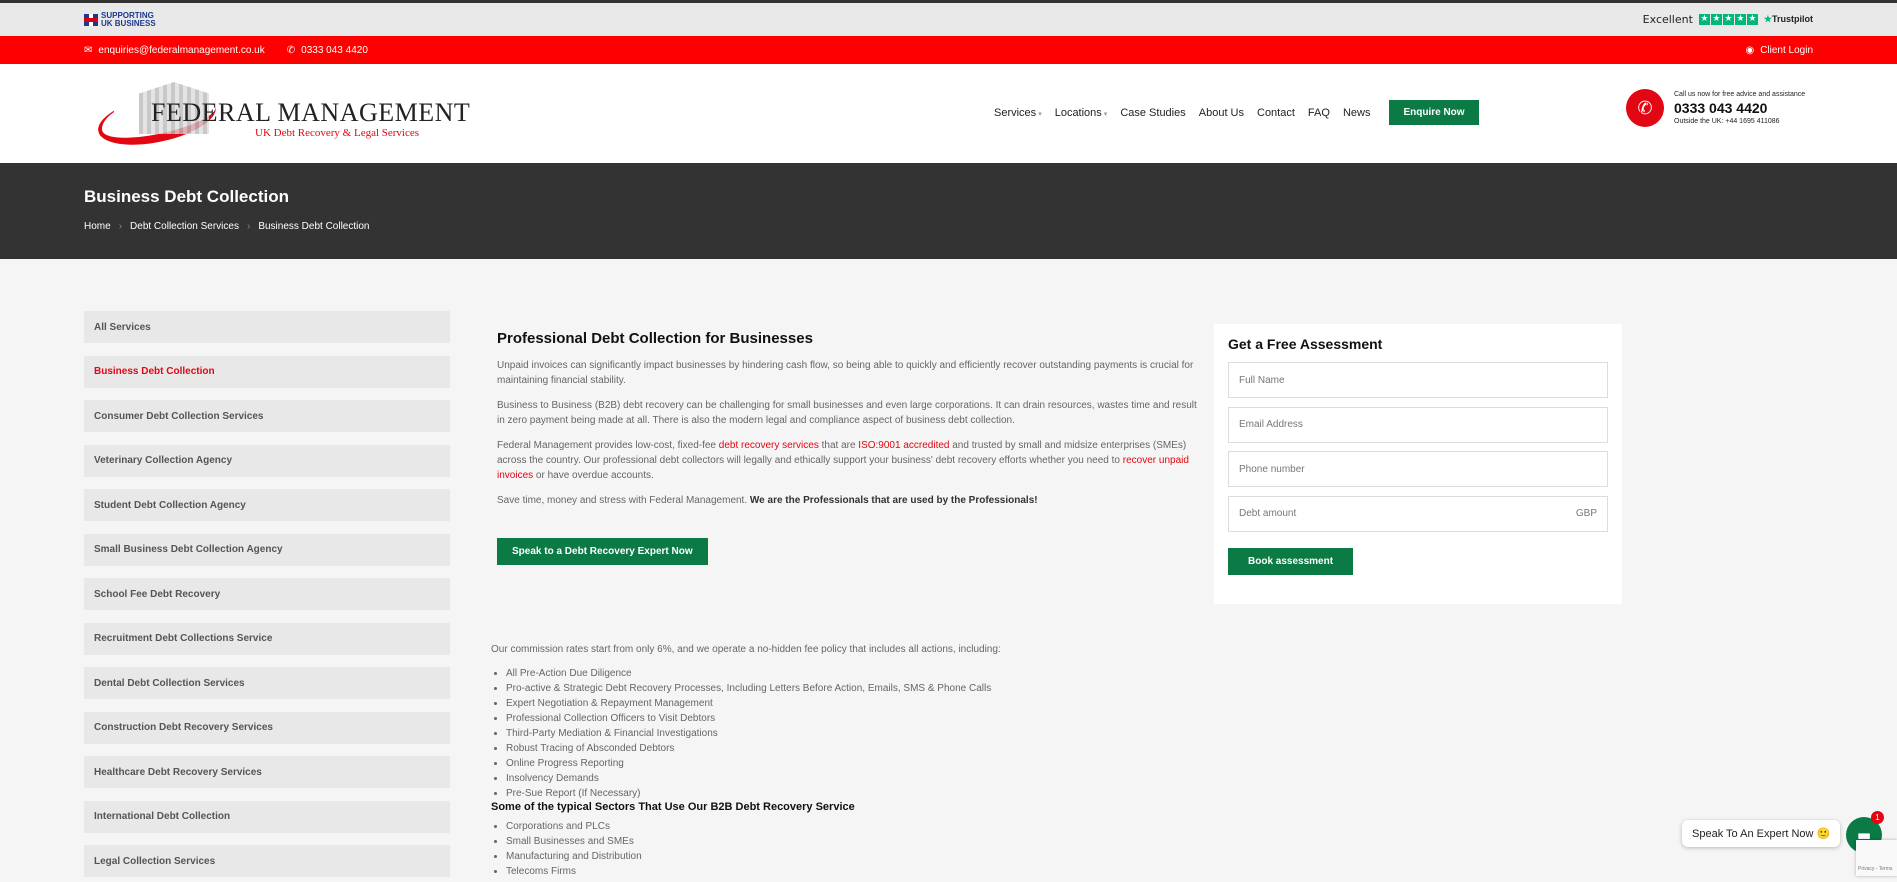 The width and height of the screenshot is (1897, 882). I want to click on list-item: Pre-Sue Report (If Necessary), so click(878, 793).